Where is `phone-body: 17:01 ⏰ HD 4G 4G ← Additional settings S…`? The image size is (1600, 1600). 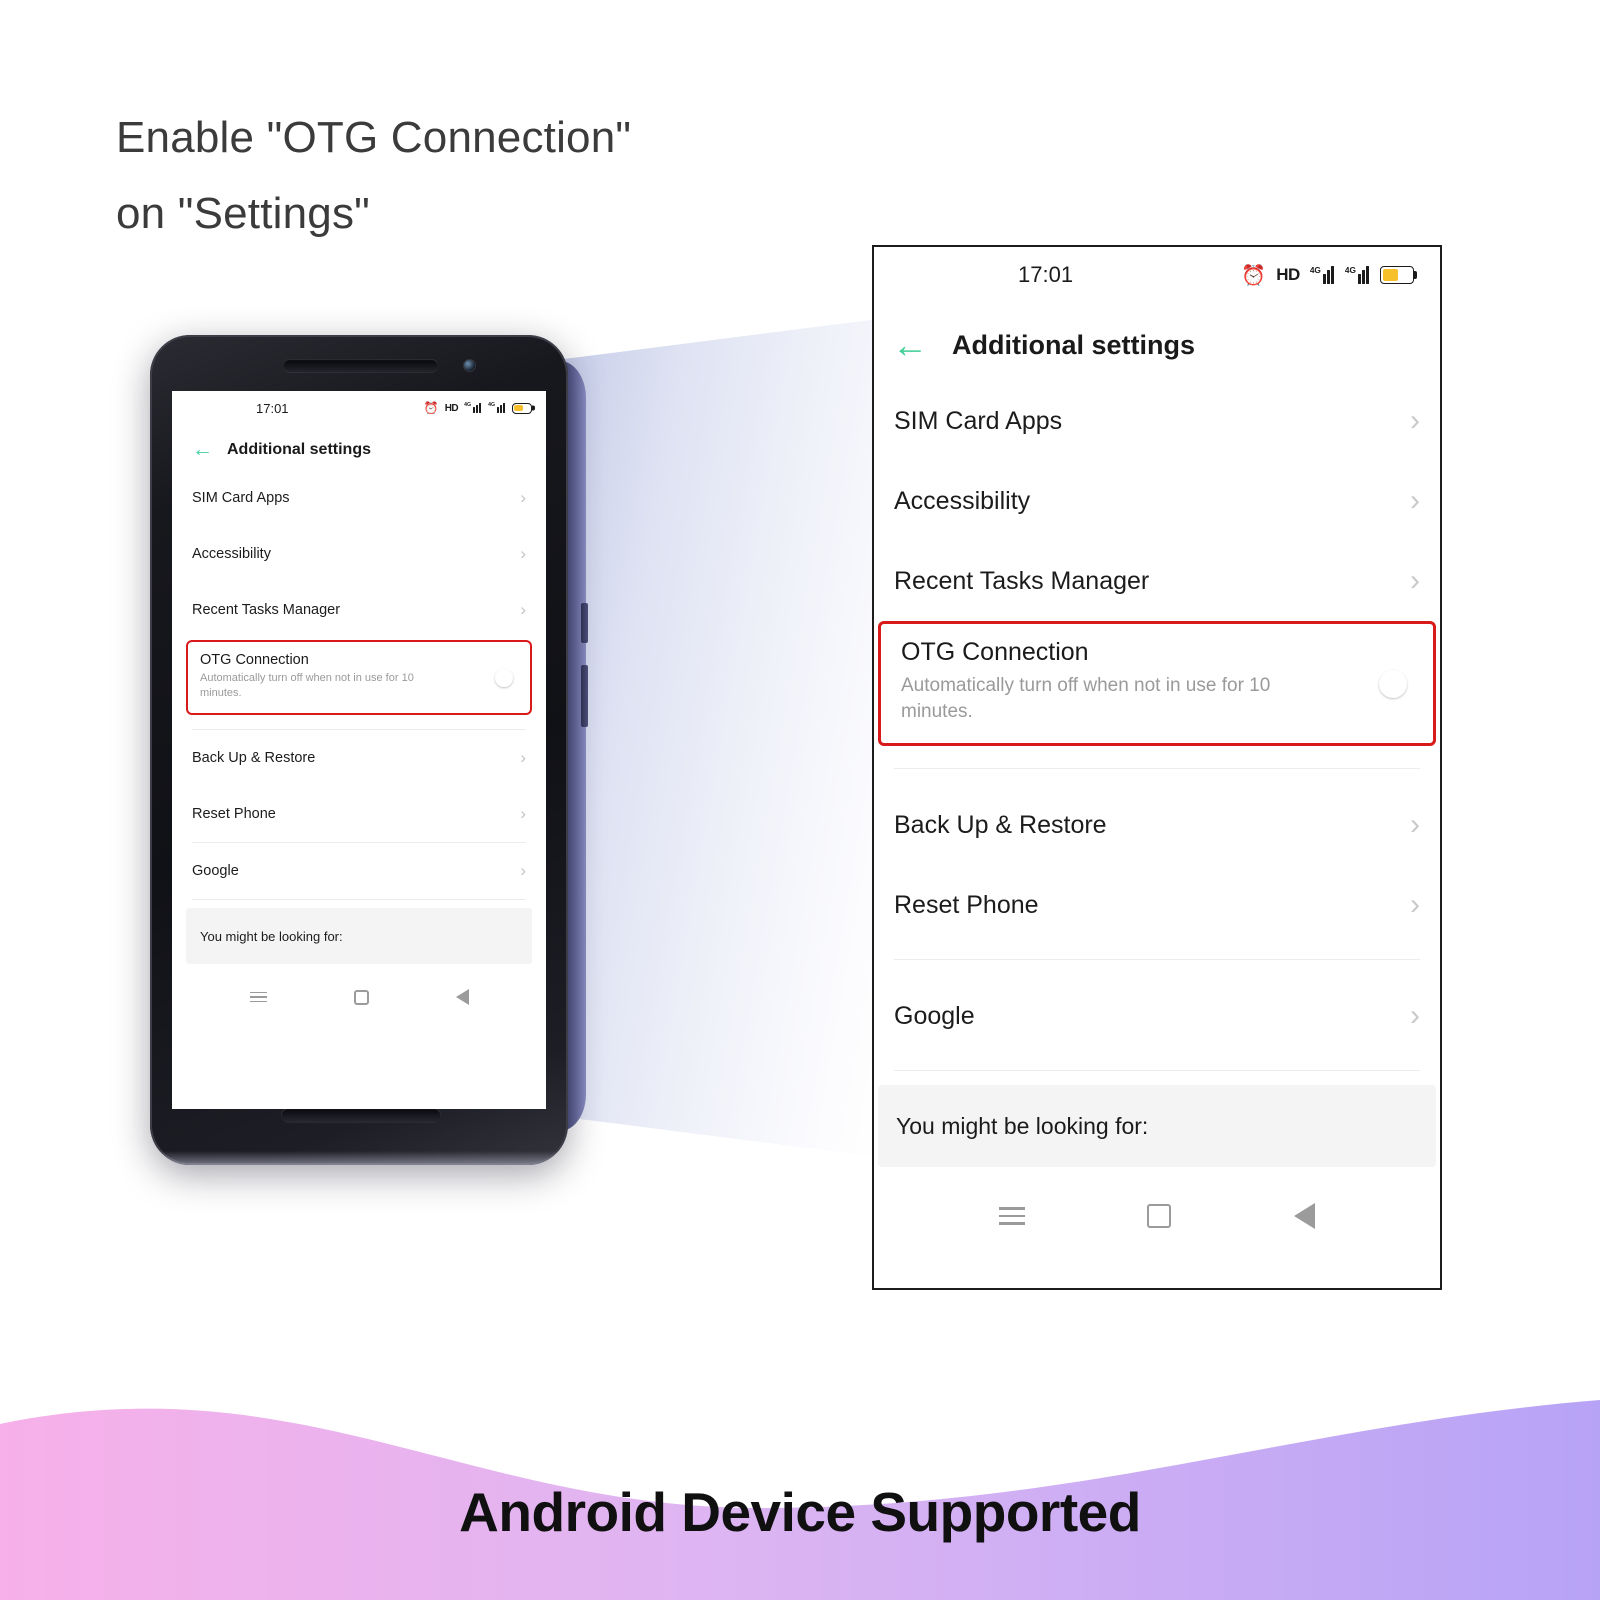 phone-body: 17:01 ⏰ HD 4G 4G ← Additional settings S… is located at coordinates (359, 750).